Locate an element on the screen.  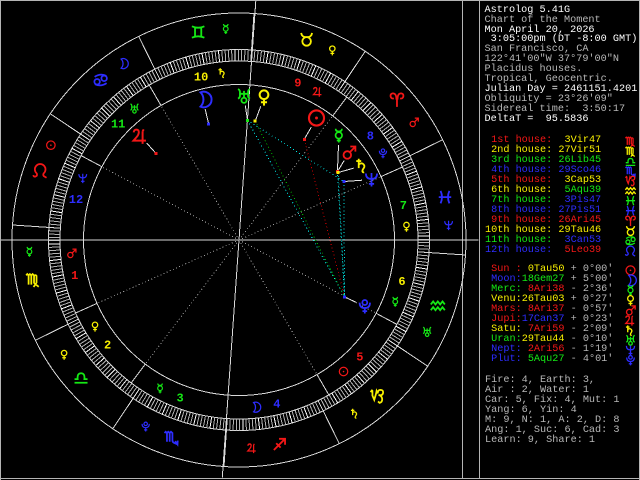
svg-text: 10 is located at coordinates (201, 77).